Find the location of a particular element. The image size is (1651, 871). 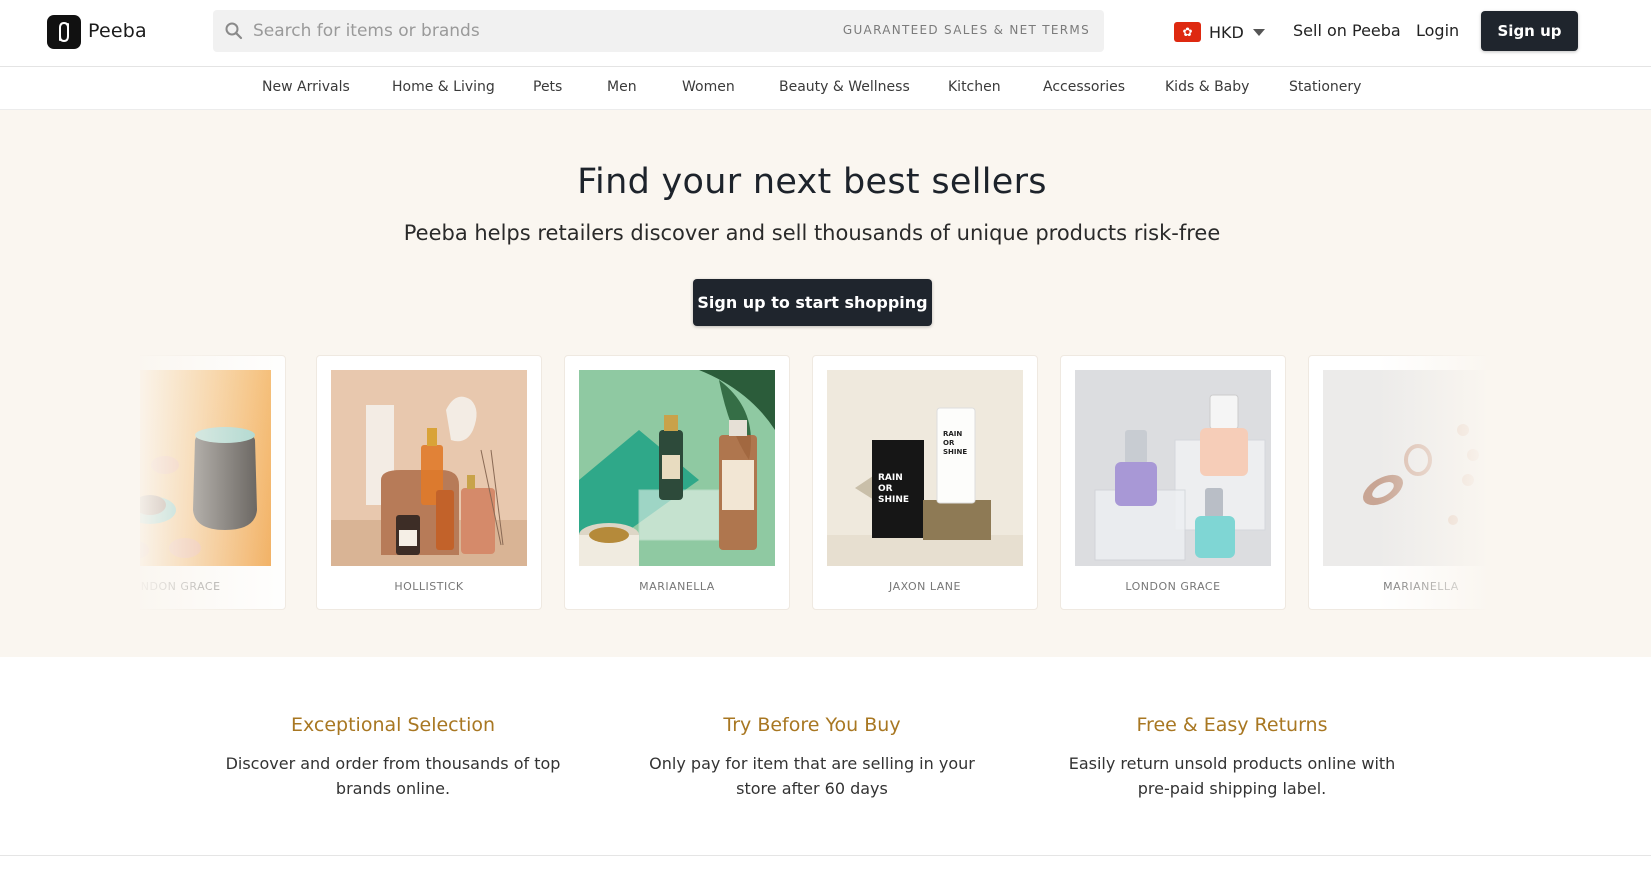

search-bar: GUARANTEED SALES & NET TERMS is located at coordinates (658, 31).